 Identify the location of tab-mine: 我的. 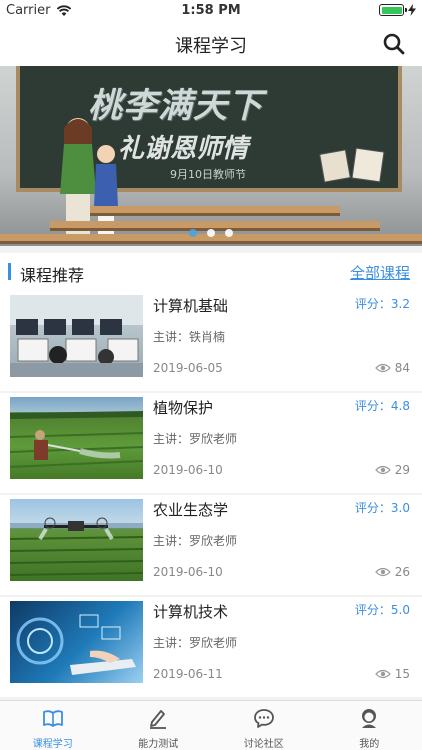
(369, 725).